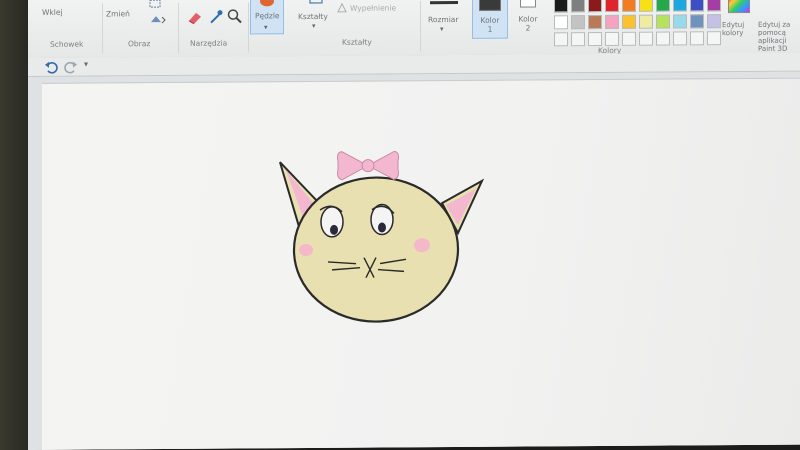 The image size is (800, 450). I want to click on color1-button: Kolor 1, so click(490, 19).